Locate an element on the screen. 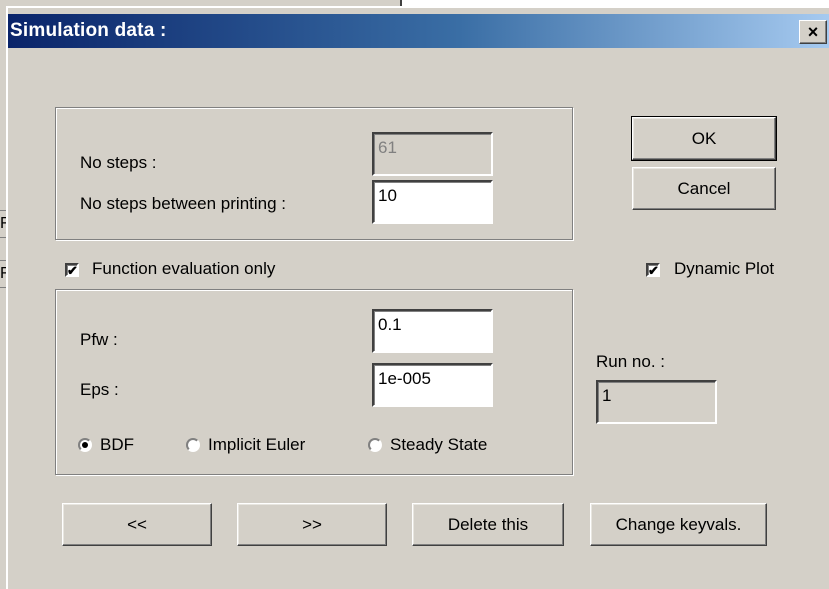  pfw-field: 0.1 is located at coordinates (432, 331).